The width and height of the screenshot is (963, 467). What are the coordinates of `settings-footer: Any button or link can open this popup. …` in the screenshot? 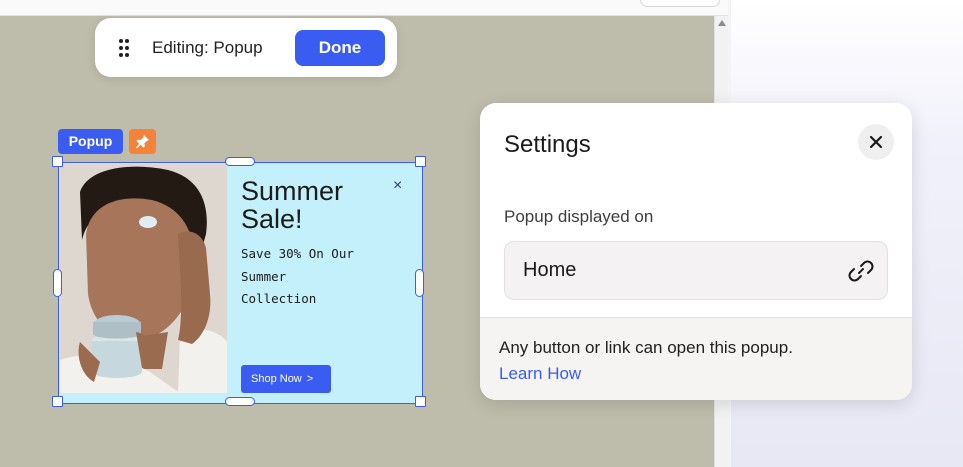 It's located at (696, 358).